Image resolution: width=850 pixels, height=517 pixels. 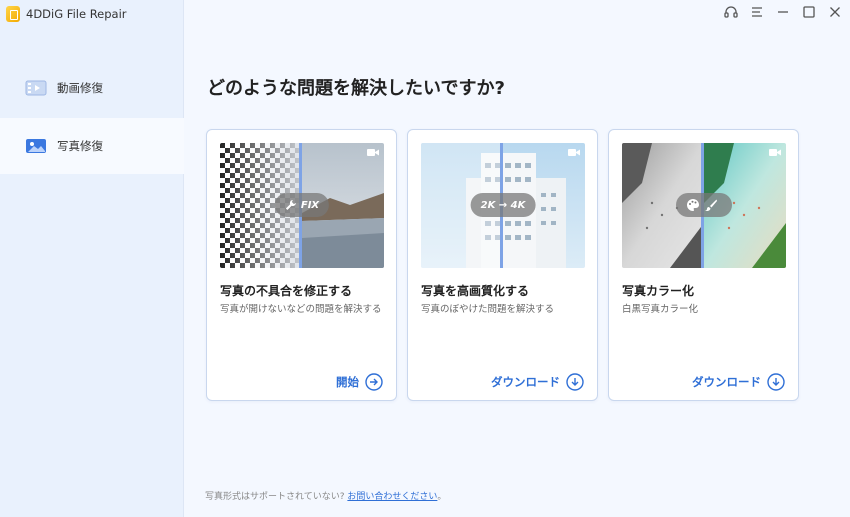 What do you see at coordinates (757, 12) in the screenshot?
I see `menu-icon` at bounding box center [757, 12].